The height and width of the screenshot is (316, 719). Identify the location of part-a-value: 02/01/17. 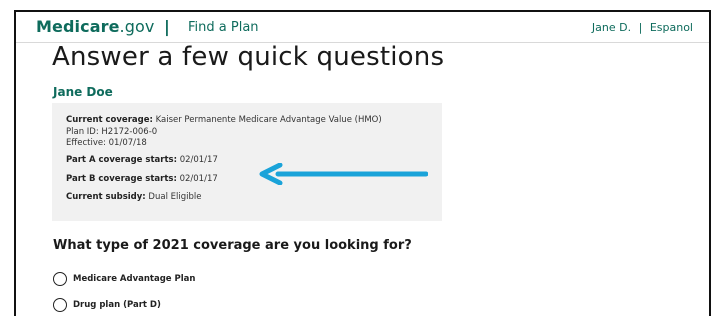
(198, 160).